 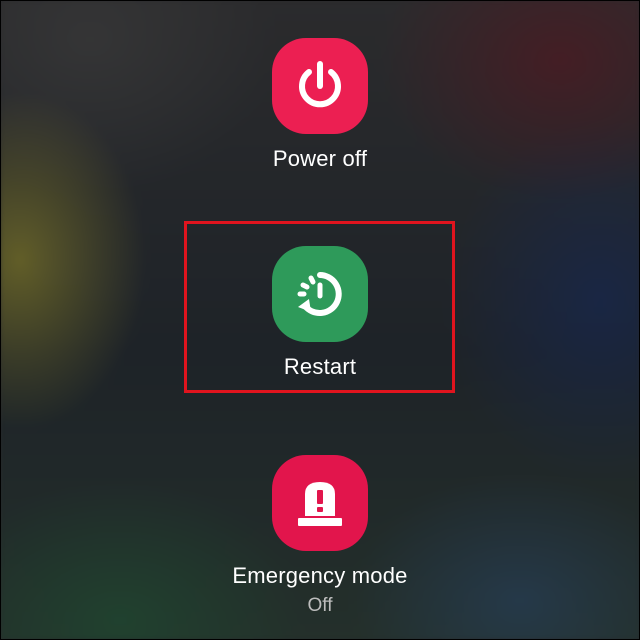 I want to click on emergency-mode-button, so click(x=320, y=503).